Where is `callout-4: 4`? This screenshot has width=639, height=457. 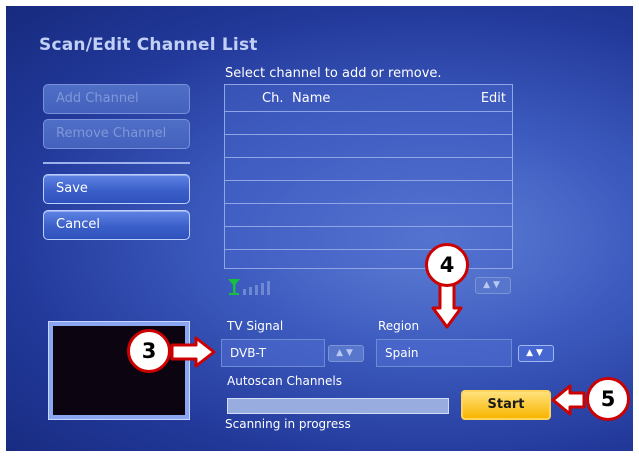
callout-4: 4 is located at coordinates (447, 265).